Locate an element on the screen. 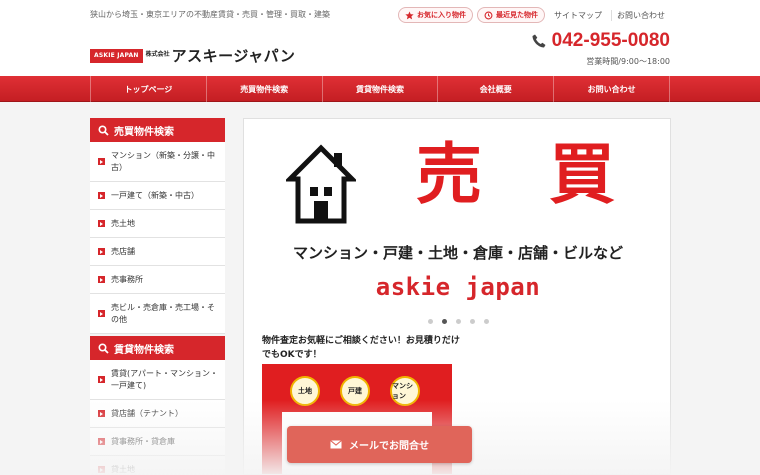 The image size is (760, 475). slide-char-buy: 買 is located at coordinates (582, 174).